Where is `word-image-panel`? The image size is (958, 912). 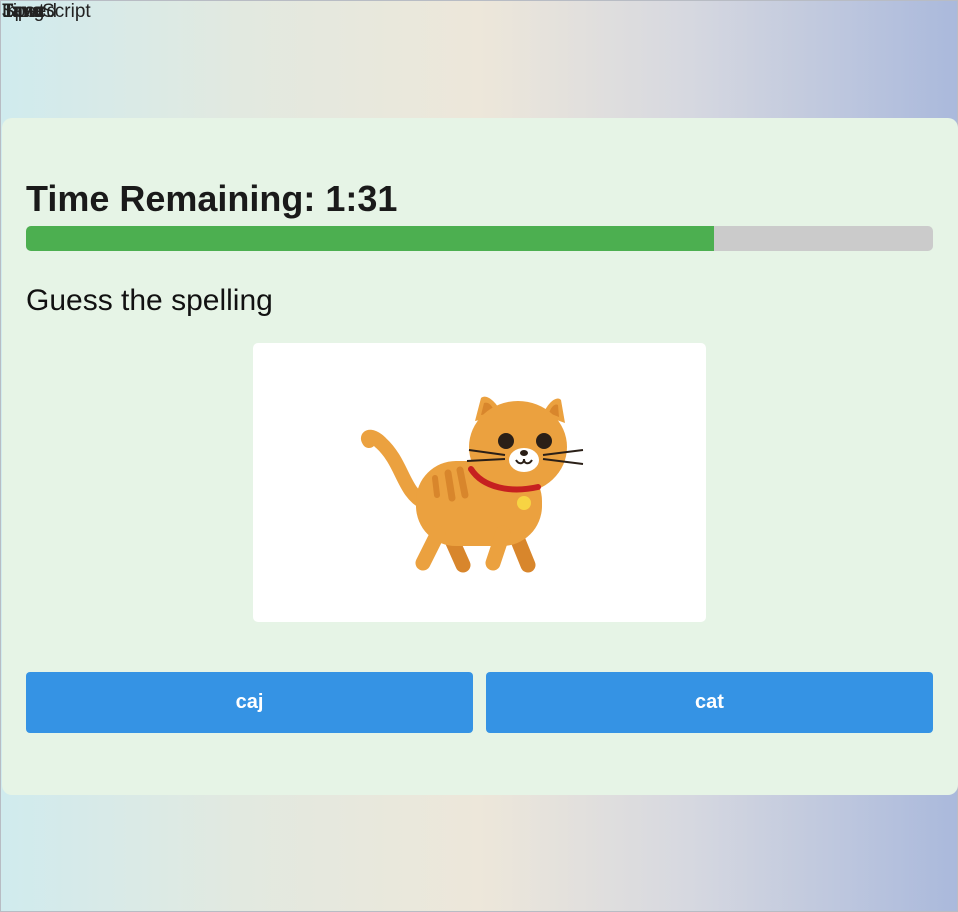 word-image-panel is located at coordinates (479, 482).